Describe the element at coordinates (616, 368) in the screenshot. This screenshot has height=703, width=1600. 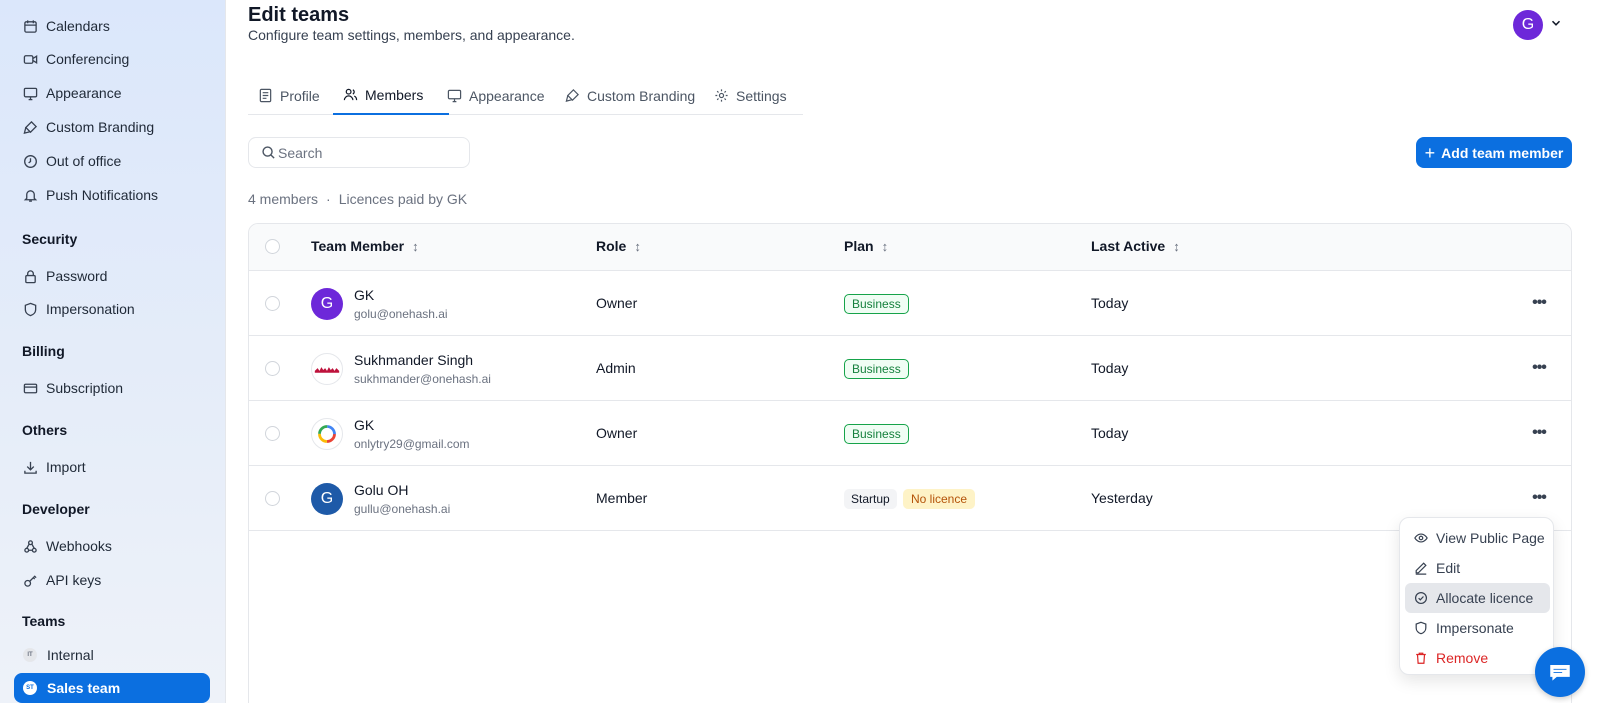
I see `member-role: Admin` at that location.